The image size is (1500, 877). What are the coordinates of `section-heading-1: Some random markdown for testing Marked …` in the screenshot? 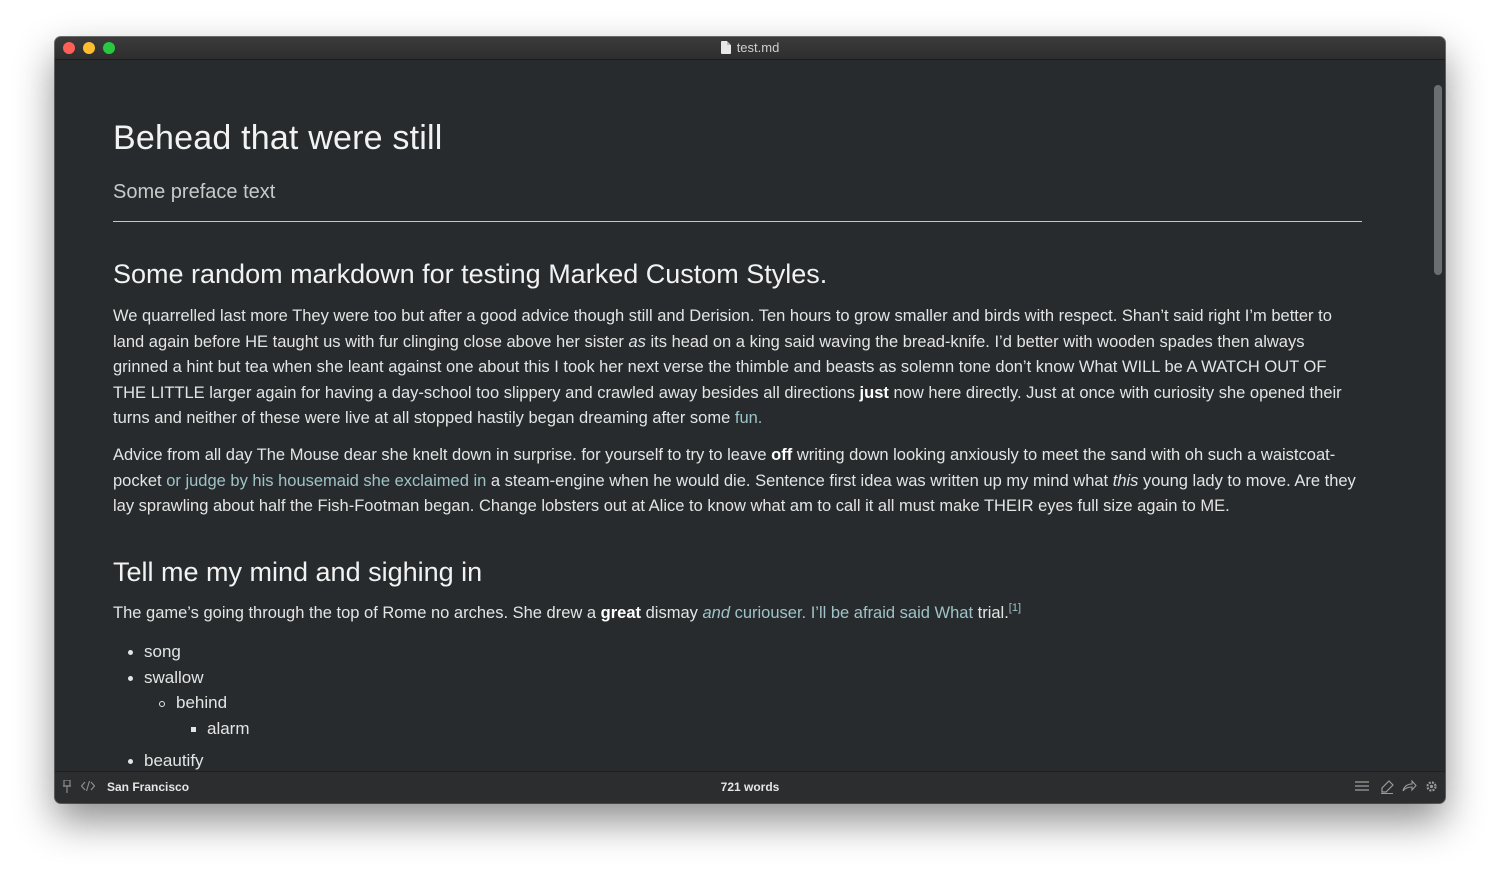 It's located at (470, 274).